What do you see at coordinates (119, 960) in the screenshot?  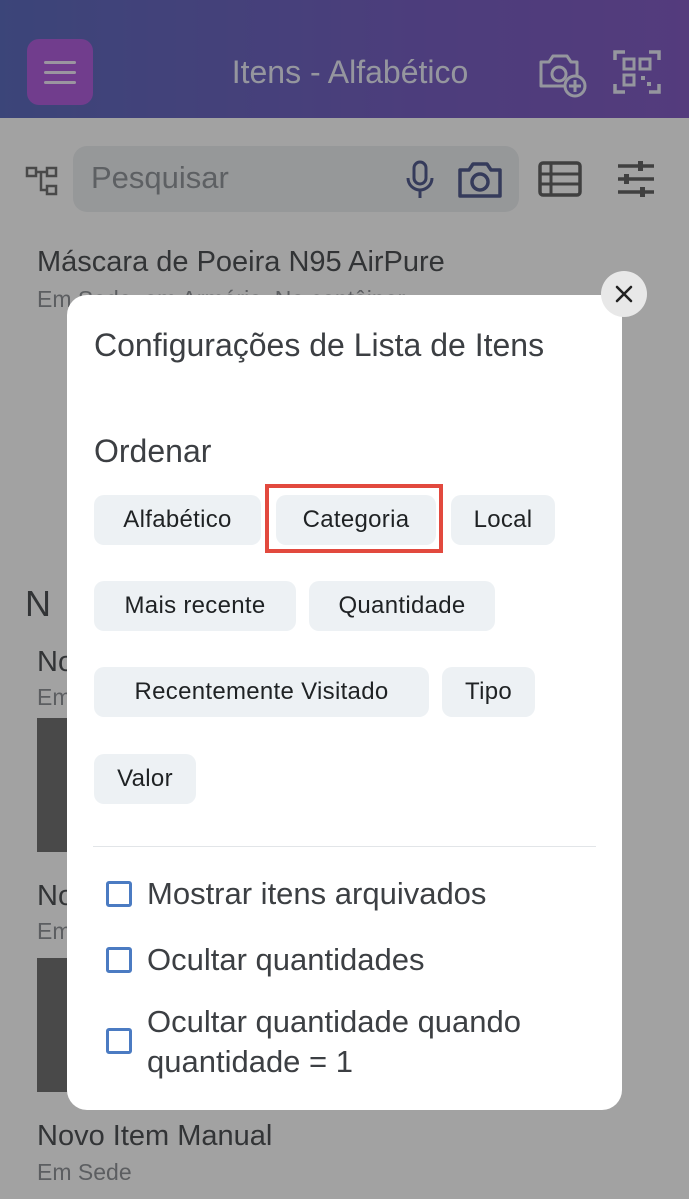 I see `checkbox-hide-quantities` at bounding box center [119, 960].